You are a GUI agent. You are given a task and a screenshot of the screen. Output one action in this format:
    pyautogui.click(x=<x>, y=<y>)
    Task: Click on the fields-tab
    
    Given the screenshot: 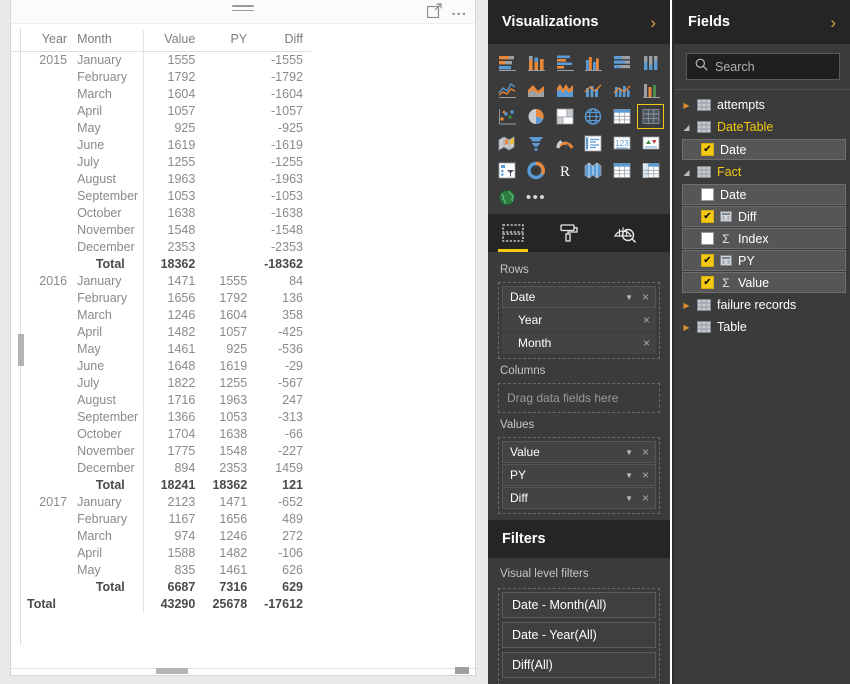 What is the action you would take?
    pyautogui.click(x=513, y=235)
    